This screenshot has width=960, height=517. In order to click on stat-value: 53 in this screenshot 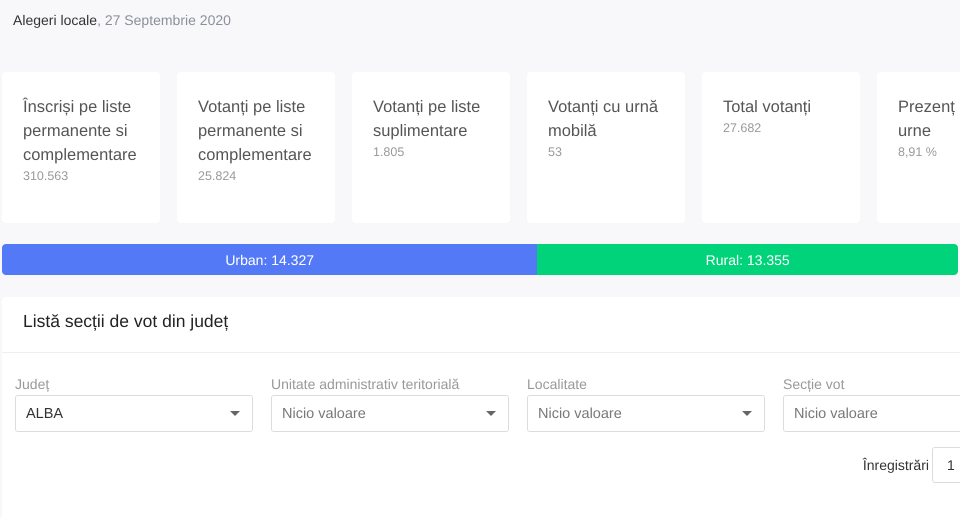, I will do `click(555, 152)`.